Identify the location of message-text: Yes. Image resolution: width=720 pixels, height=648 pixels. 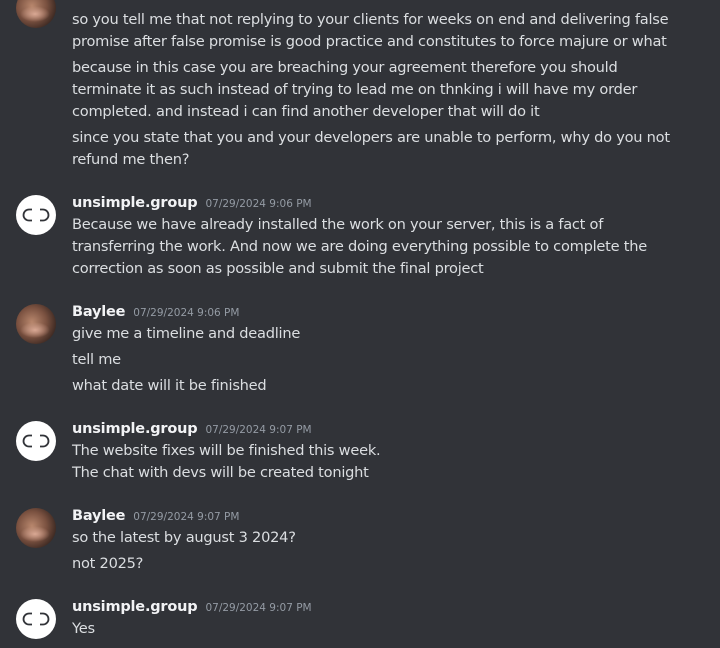
(83, 628).